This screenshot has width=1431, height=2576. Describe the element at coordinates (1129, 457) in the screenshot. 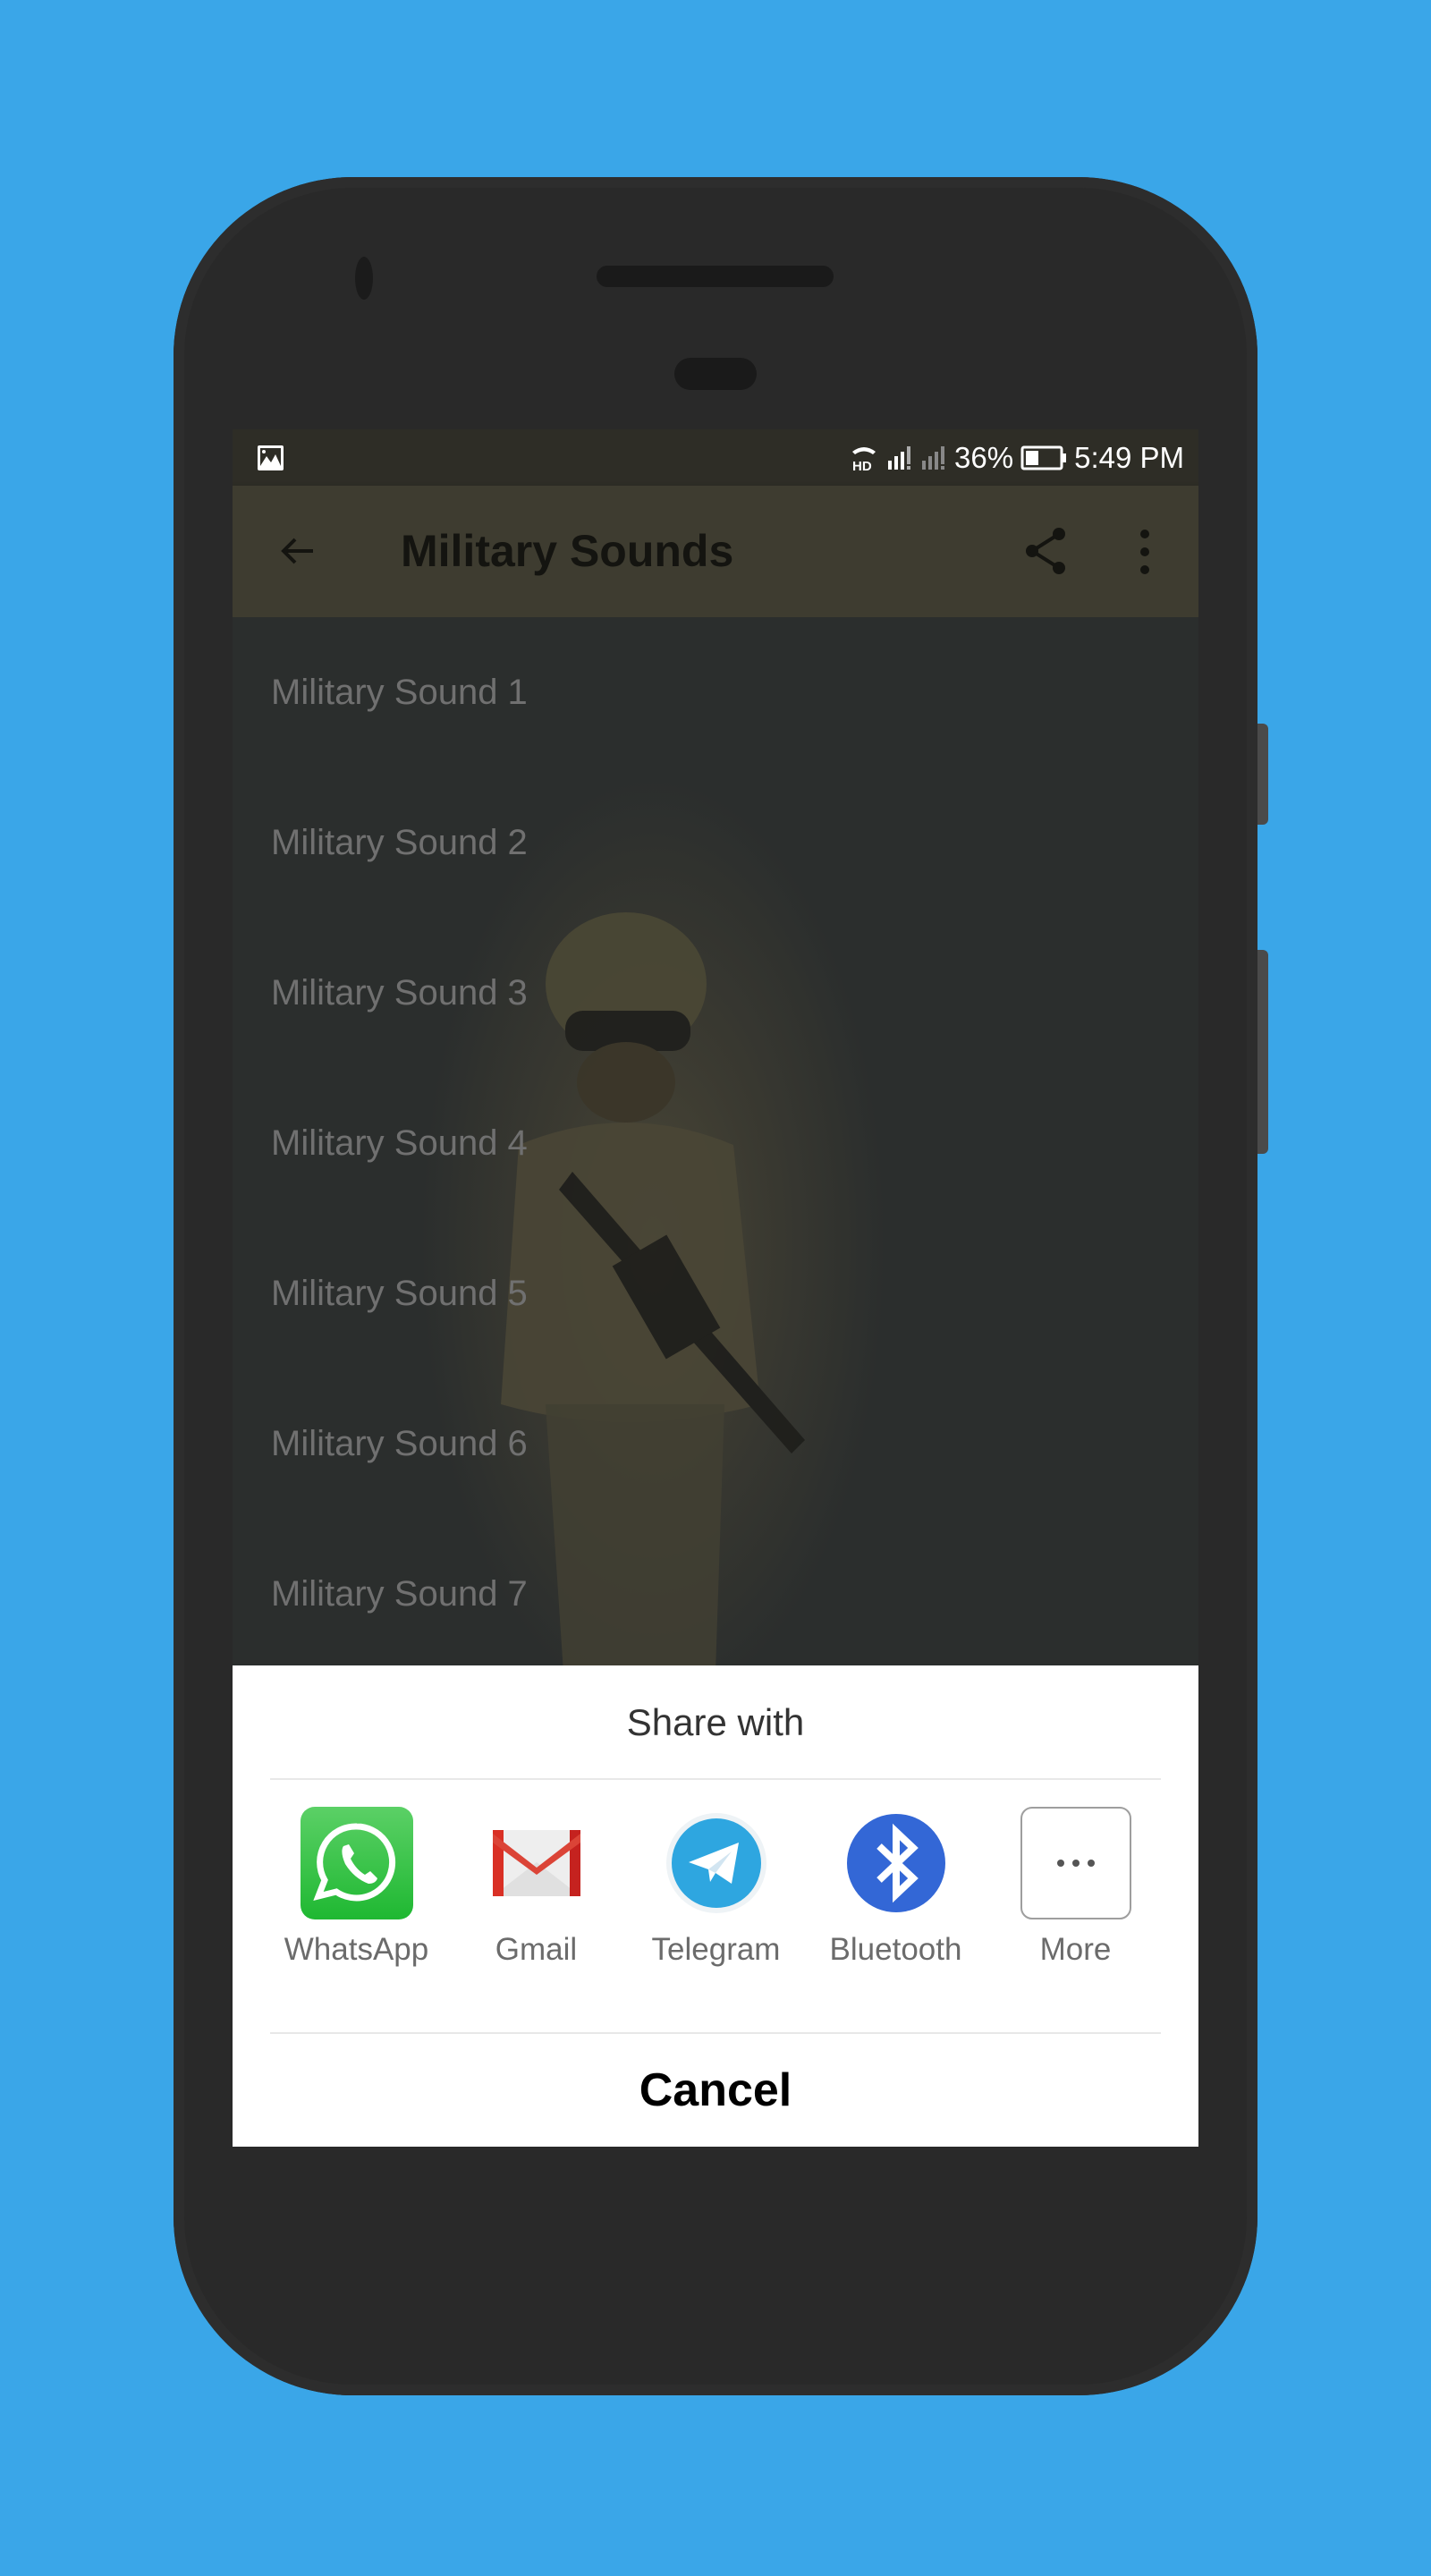

I see `clock: 5:49 PM` at that location.